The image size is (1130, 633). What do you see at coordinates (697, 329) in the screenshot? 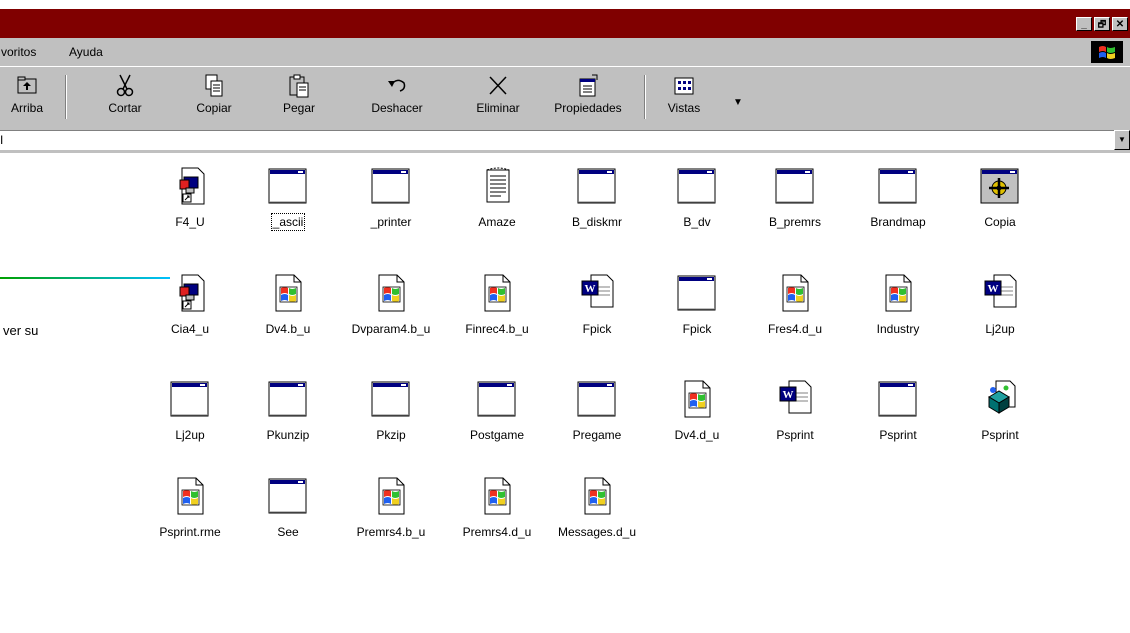
I see `file-label: Fpick` at bounding box center [697, 329].